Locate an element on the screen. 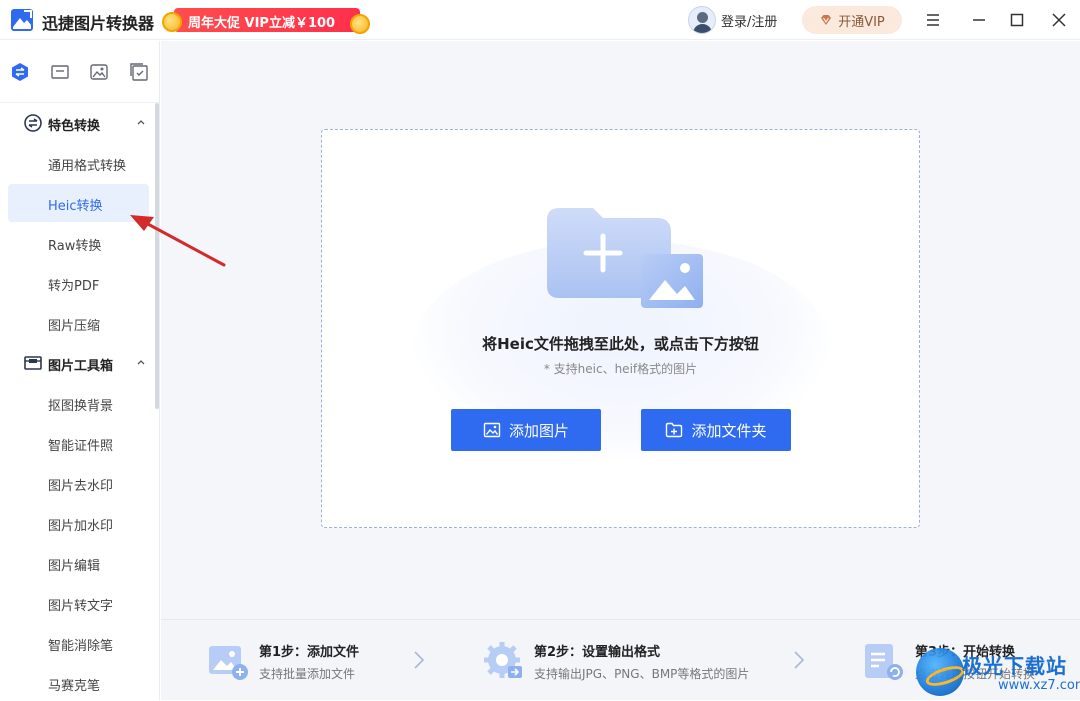 The image size is (1080, 701). sidebar-item-id-photo: 智能证件照 is located at coordinates (78, 443).